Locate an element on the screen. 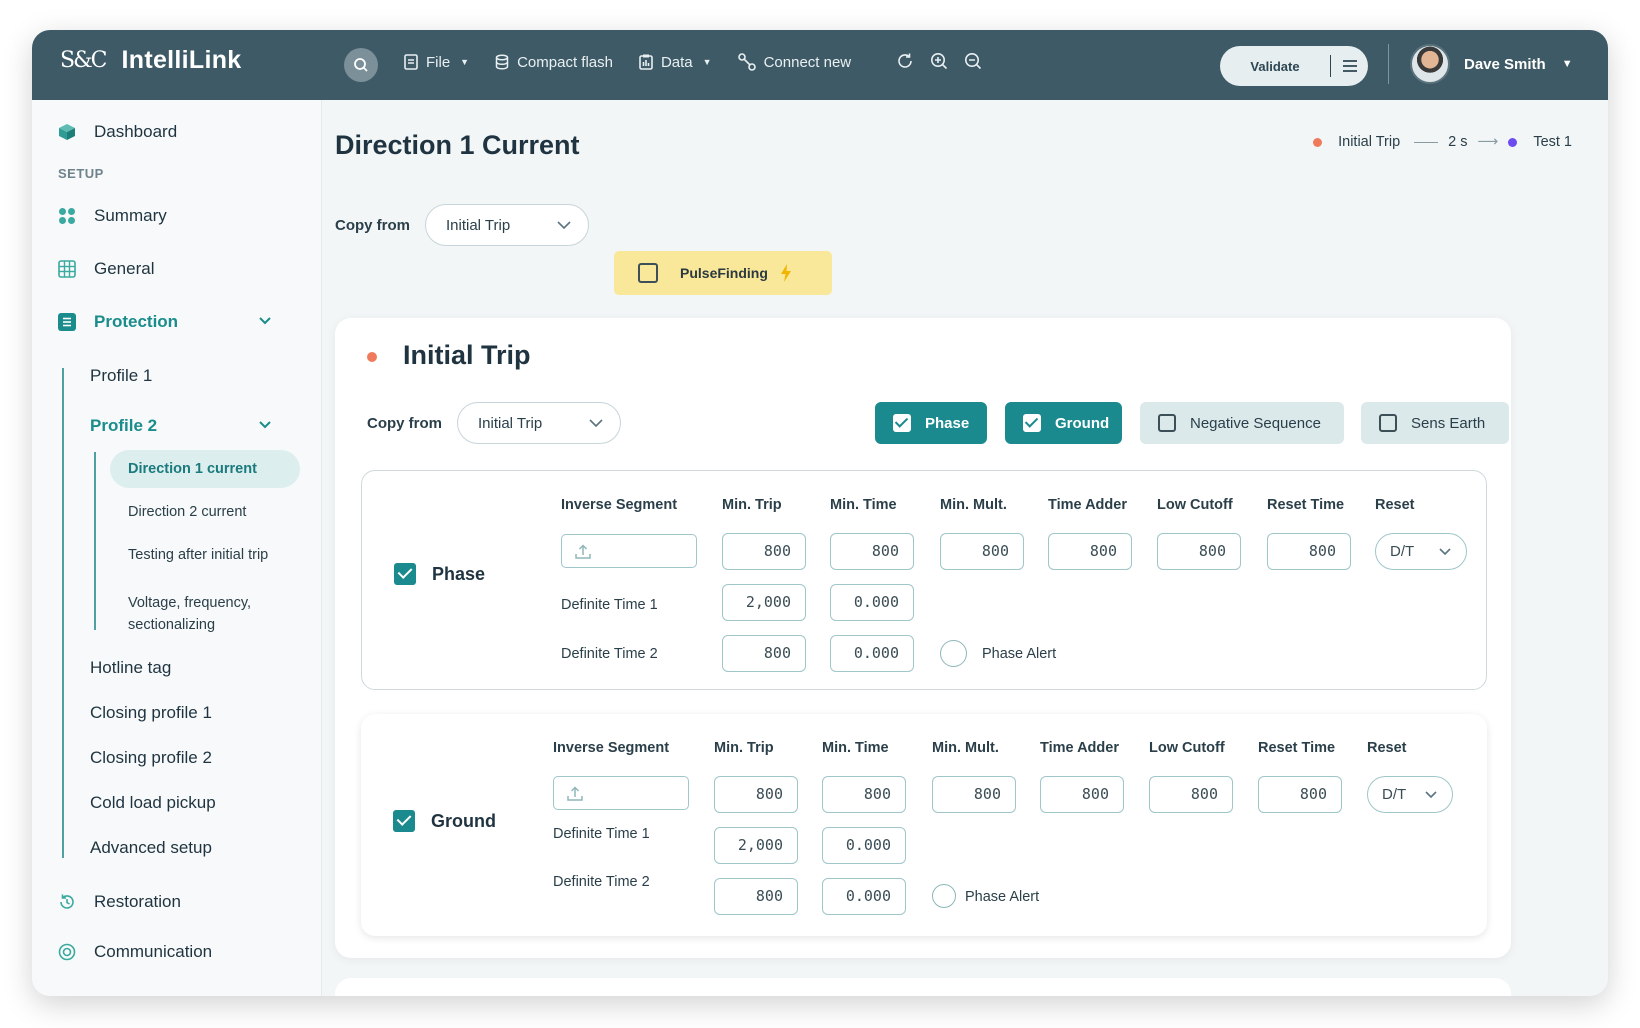  menu-connect-new-label: Connect new is located at coordinates (807, 62).